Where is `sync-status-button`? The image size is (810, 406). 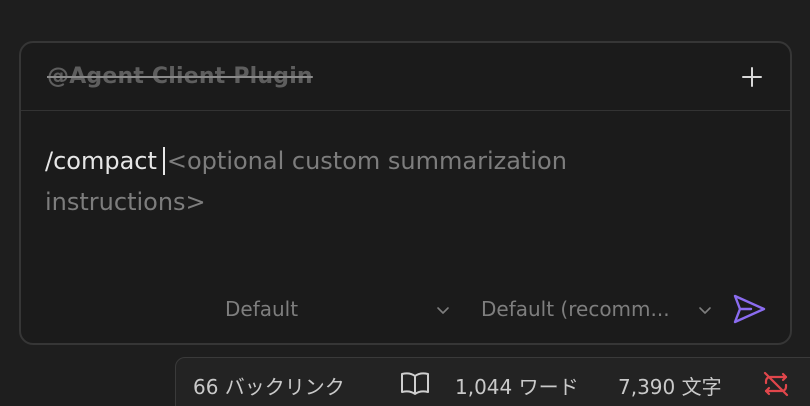
sync-status-button is located at coordinates (776, 384).